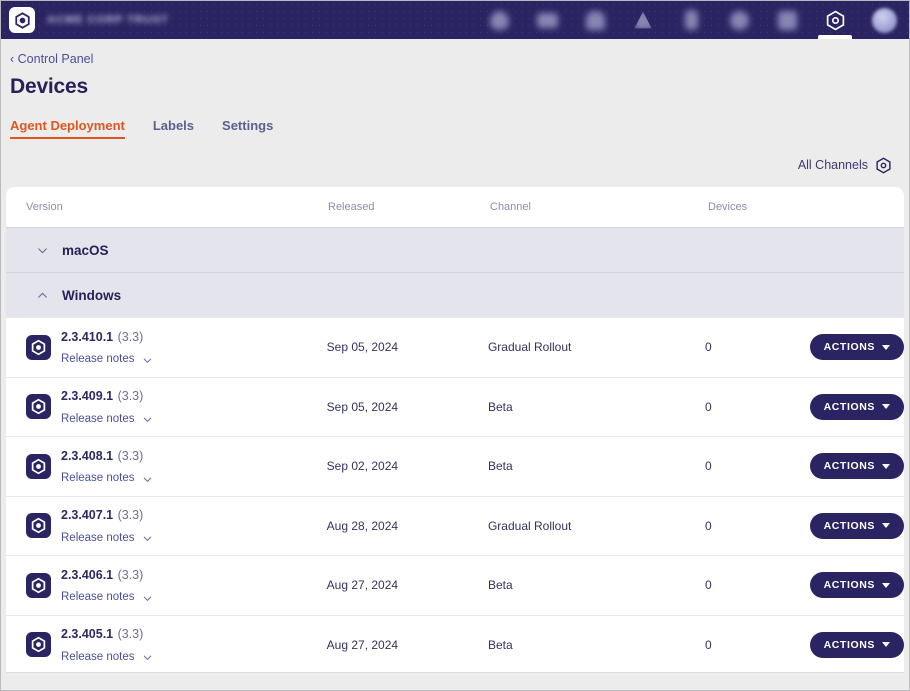  I want to click on chevron-up-icon, so click(42, 295).